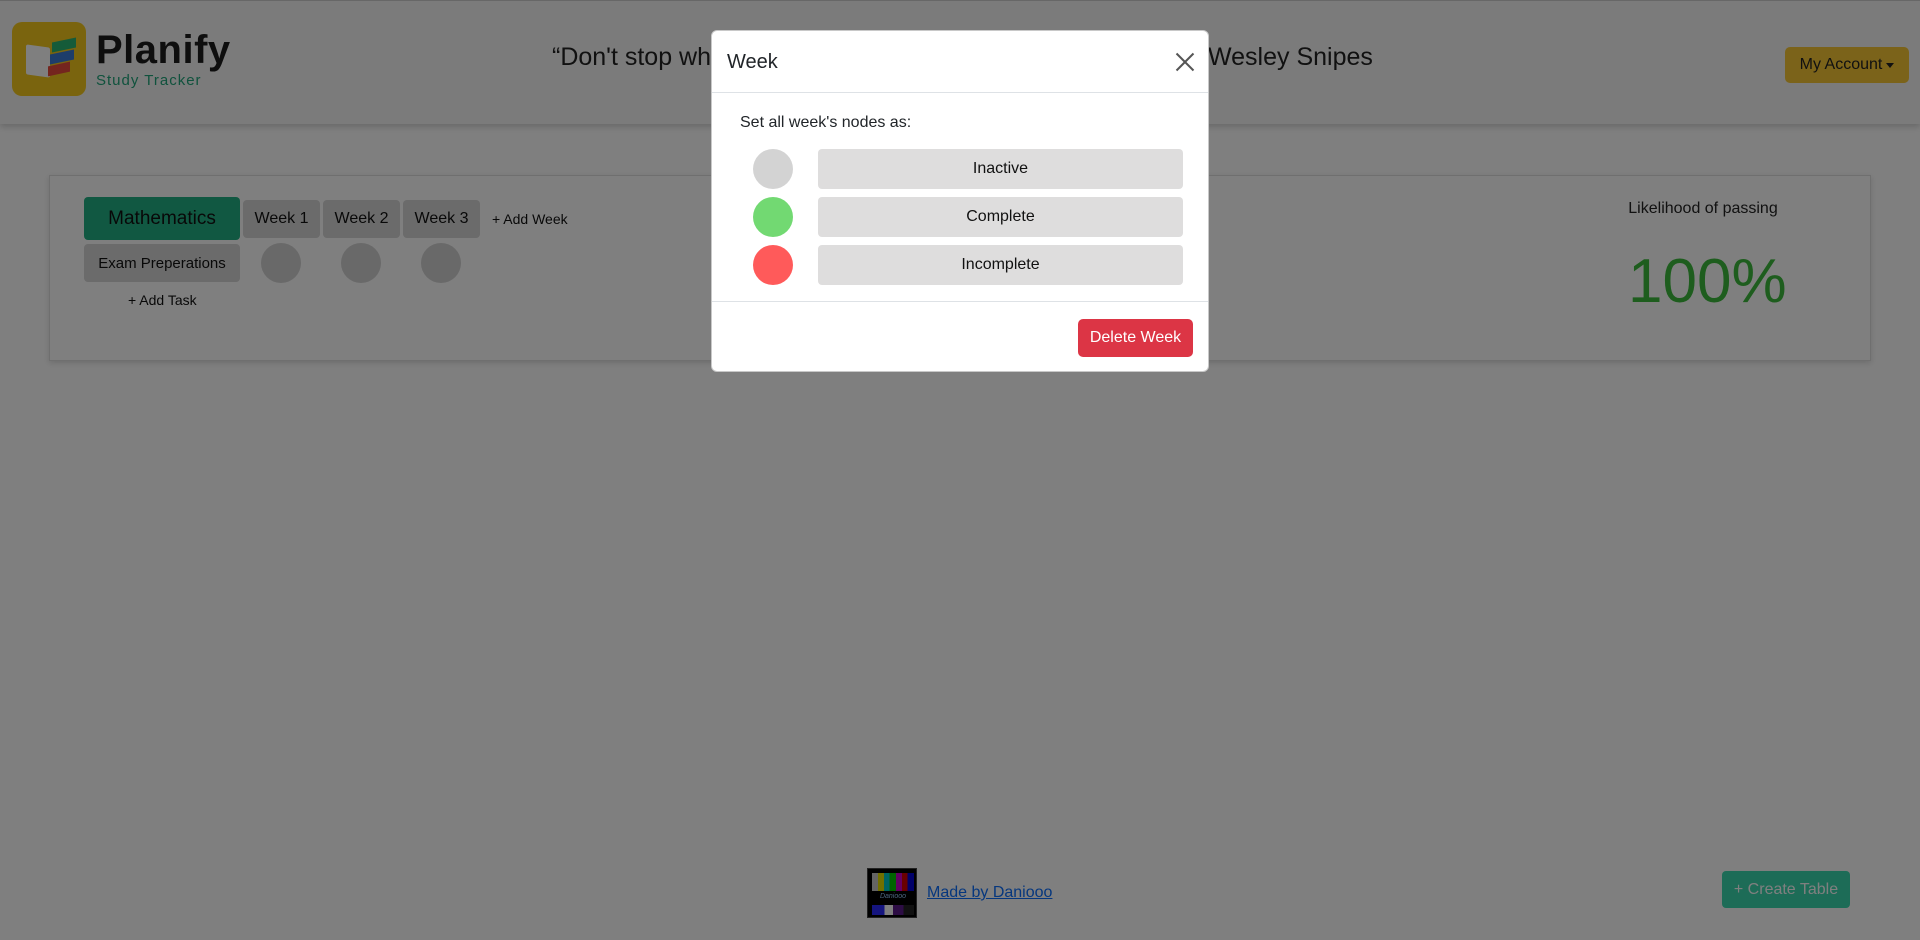 The height and width of the screenshot is (940, 1920). Describe the element at coordinates (1185, 62) in the screenshot. I see `close-icon` at that location.